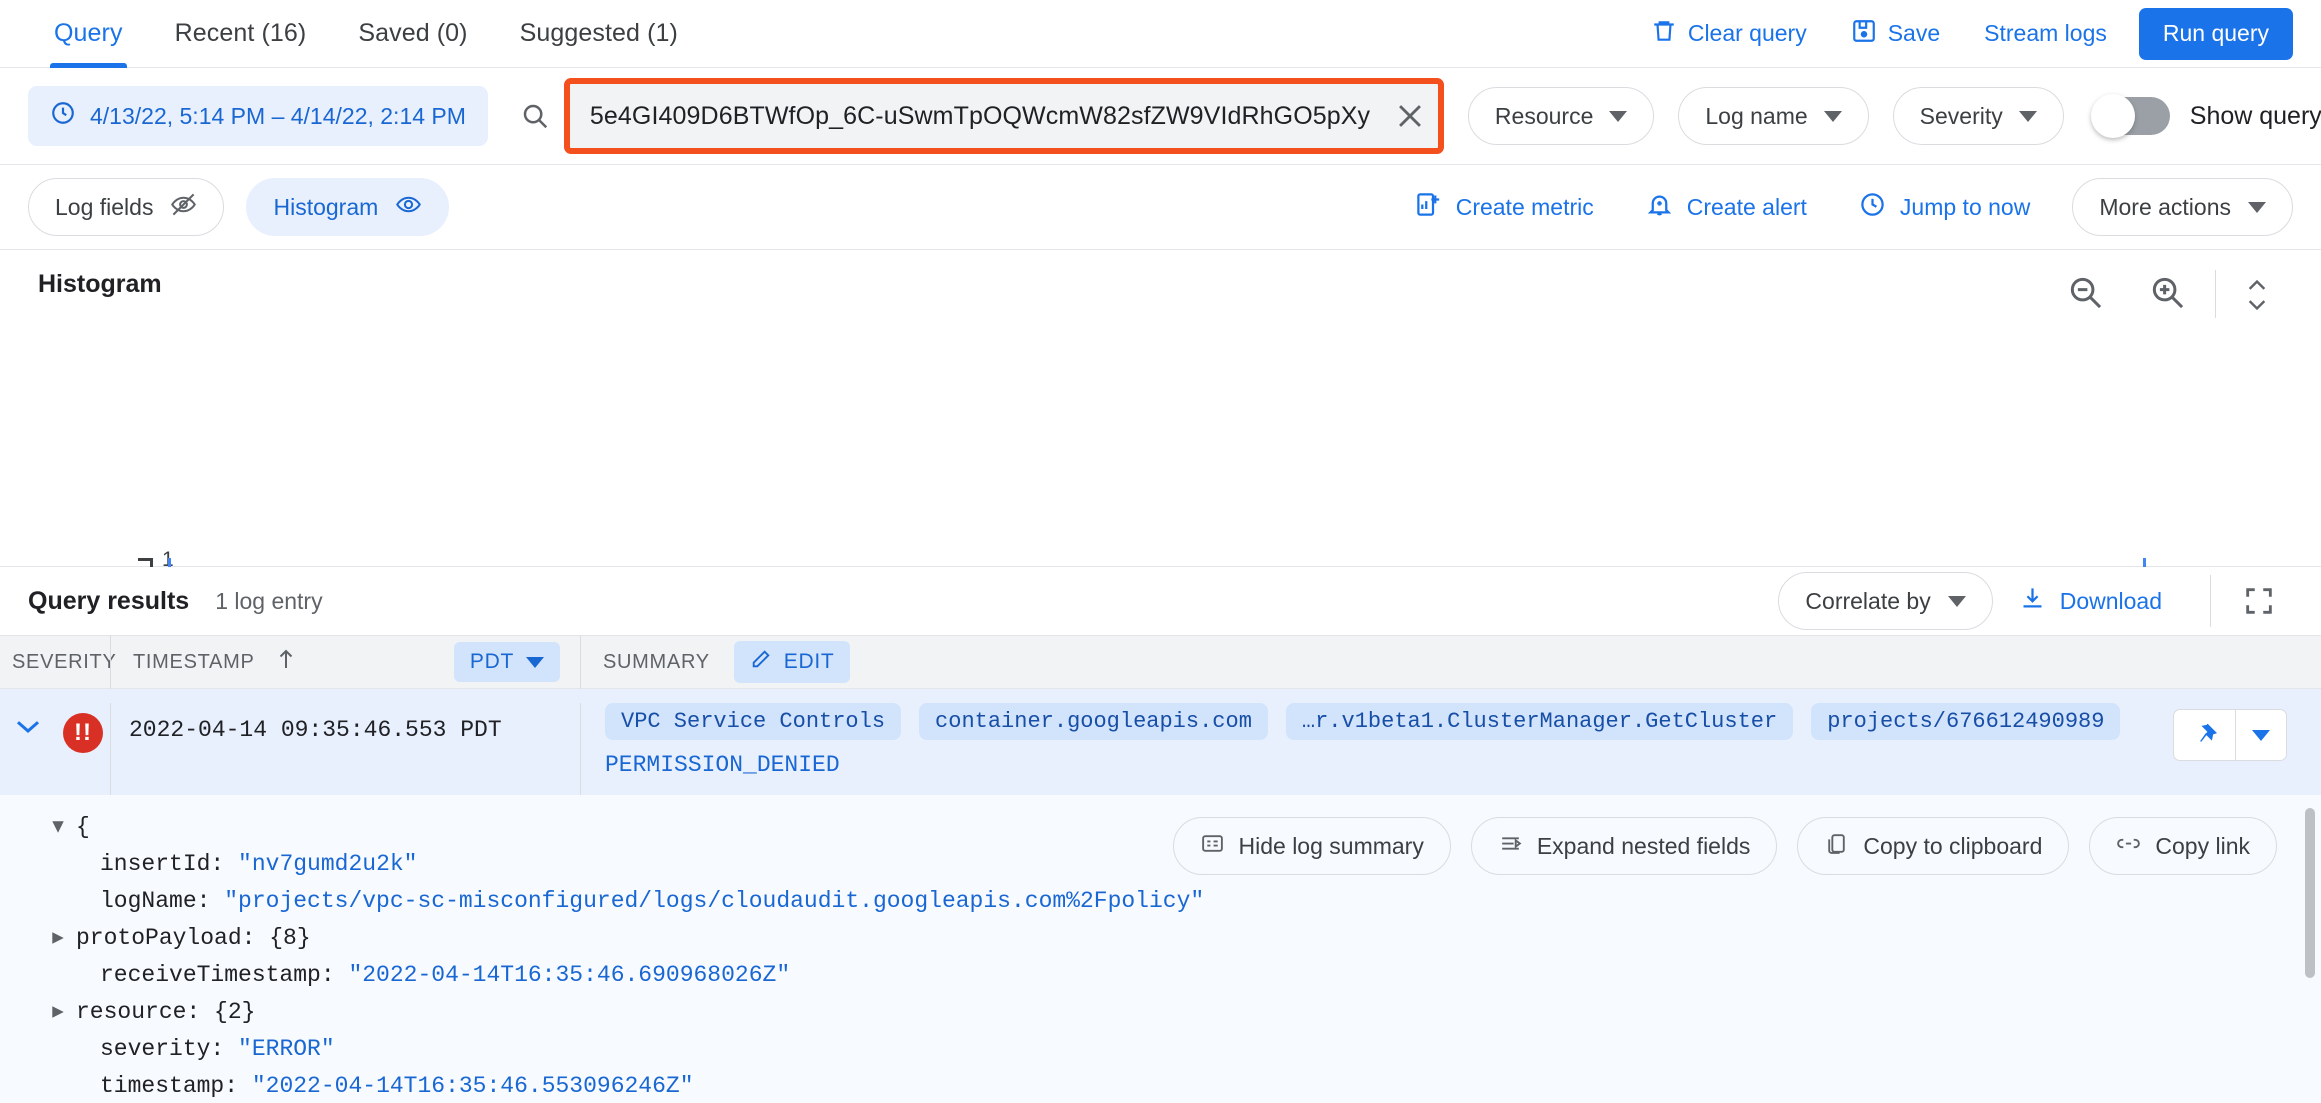  I want to click on row-expand-icon, so click(28, 720).